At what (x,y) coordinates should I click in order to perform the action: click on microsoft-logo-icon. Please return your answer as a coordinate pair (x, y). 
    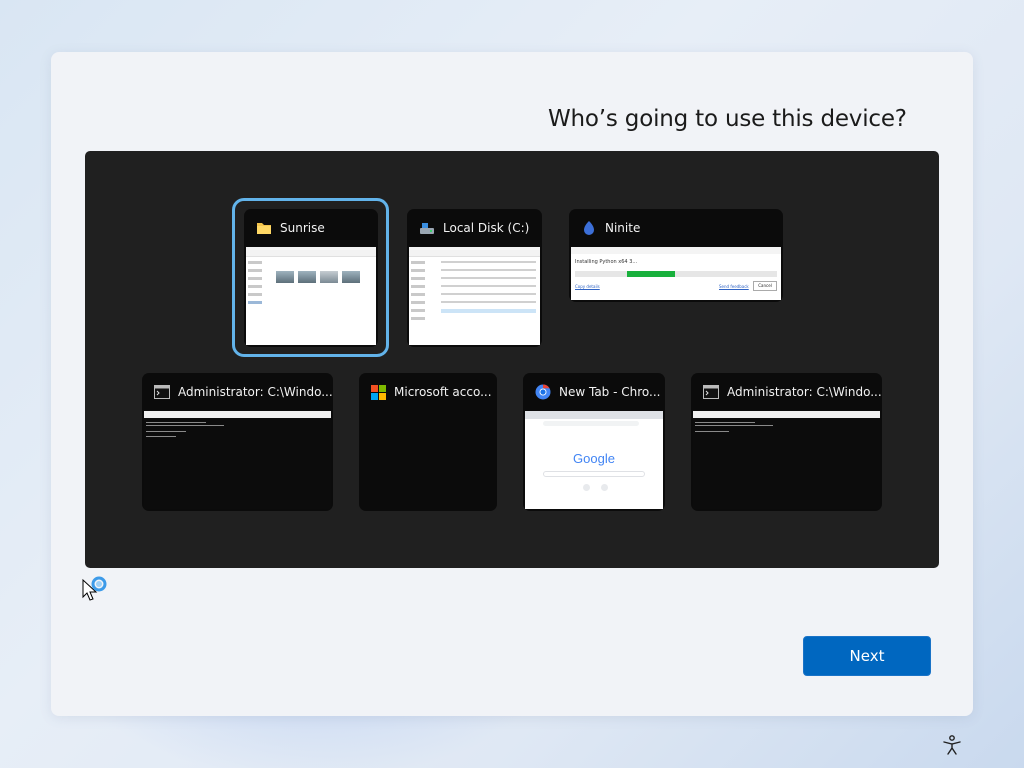
    Looking at the image, I should click on (378, 392).